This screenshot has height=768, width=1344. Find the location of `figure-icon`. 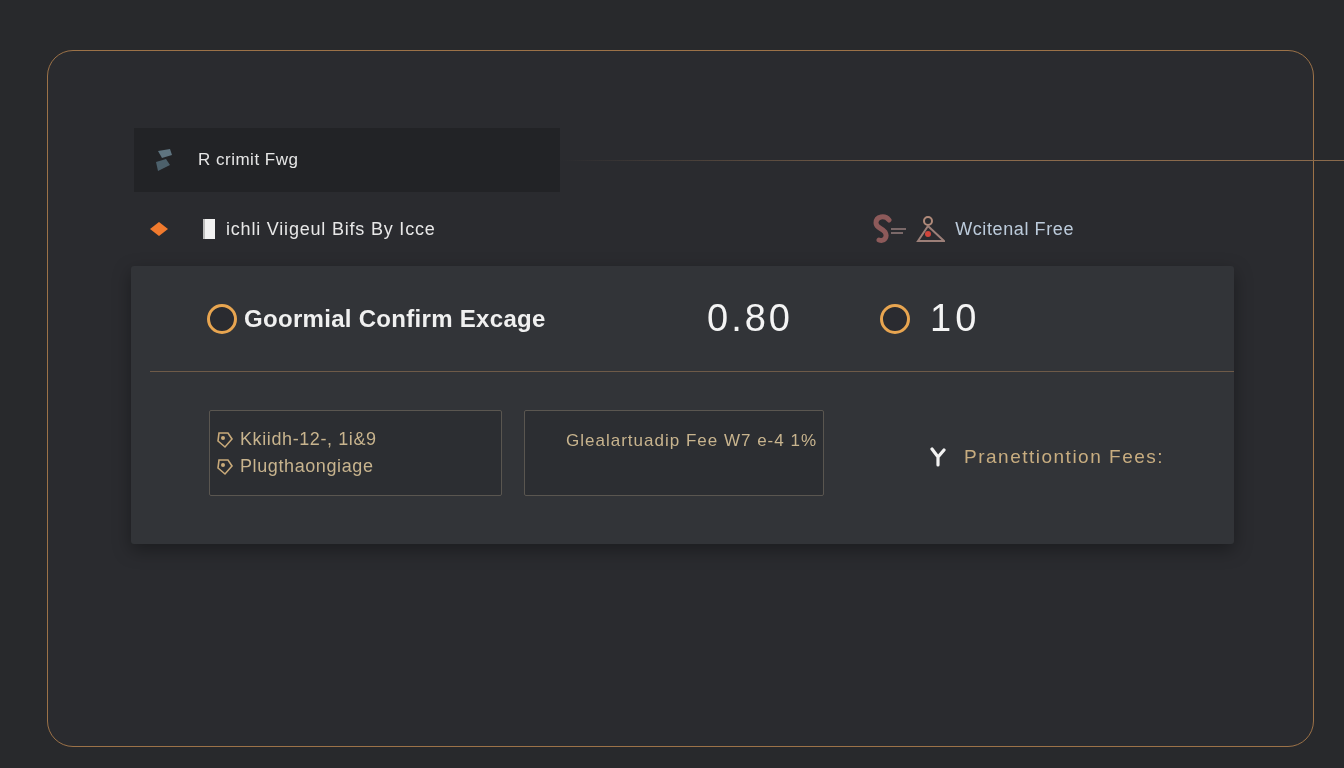

figure-icon is located at coordinates (930, 229).